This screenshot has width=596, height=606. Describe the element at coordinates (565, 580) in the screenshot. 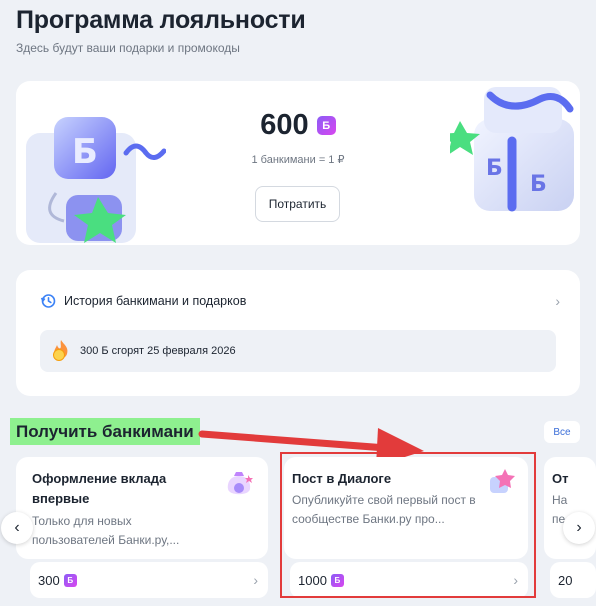

I see `reward-amount: 20` at that location.